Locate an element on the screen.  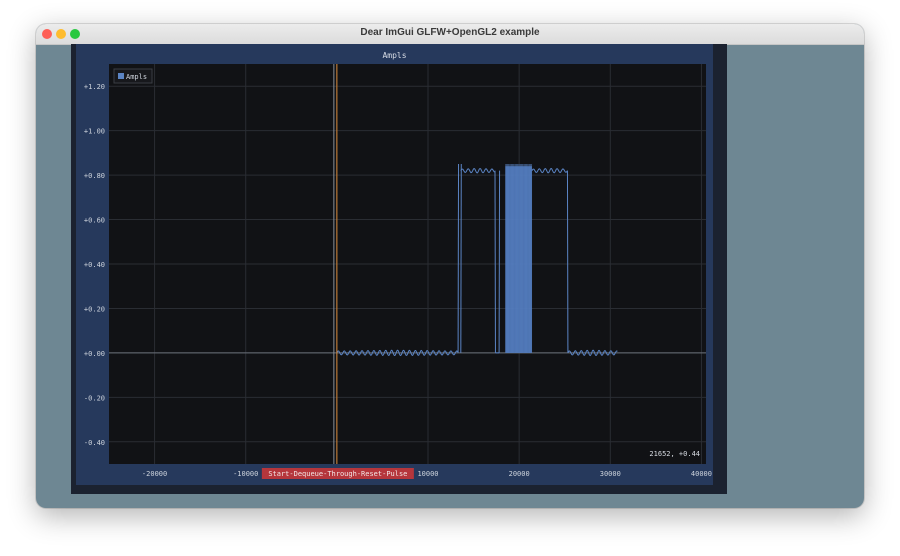
y-tick-label: +0.60 is located at coordinates (94, 221).